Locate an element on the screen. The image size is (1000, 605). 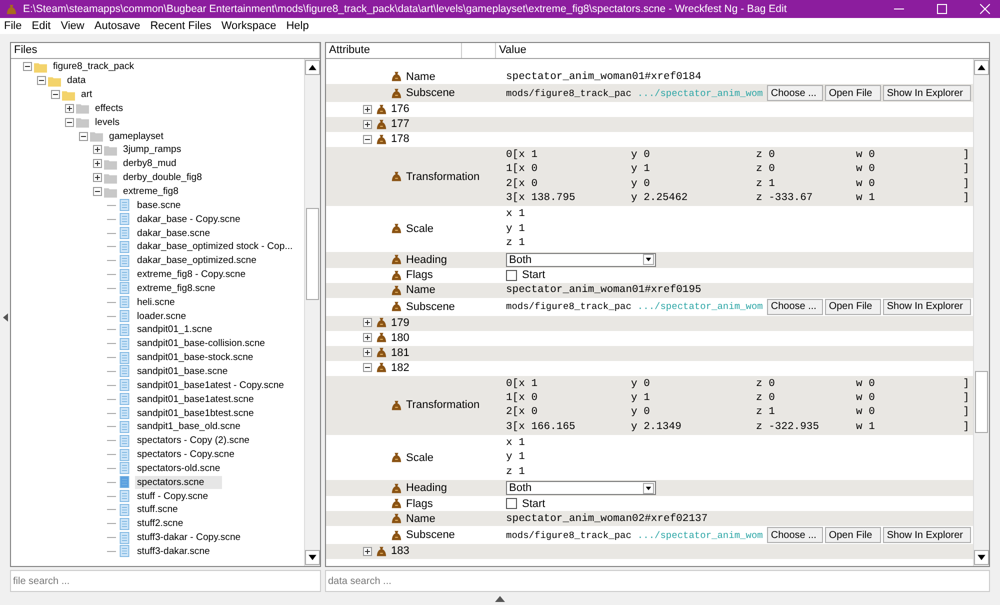
folder-icon is located at coordinates (82, 108).